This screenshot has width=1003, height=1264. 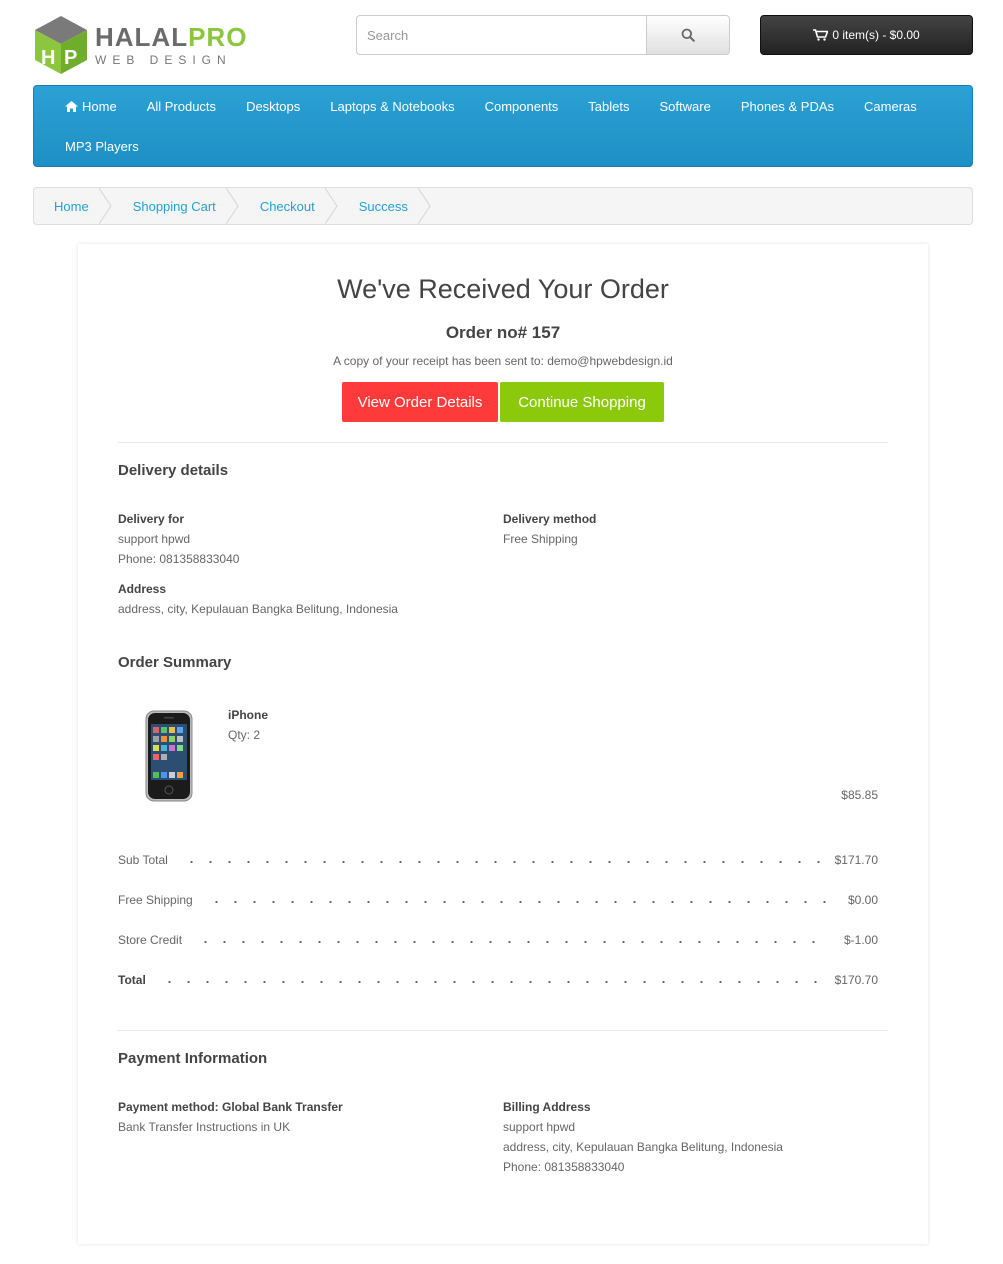 What do you see at coordinates (498, 900) in the screenshot?
I see `summary-row-shipping: Free Shipping $0.00` at bounding box center [498, 900].